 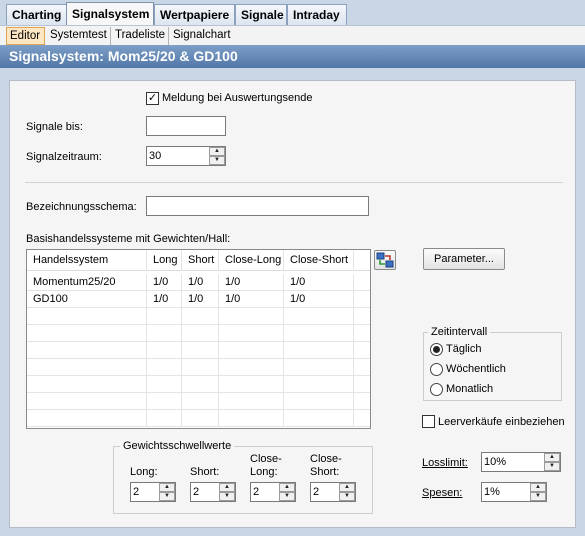 I want to click on zeitintervall-legend: Zeitintervall, so click(x=459, y=332).